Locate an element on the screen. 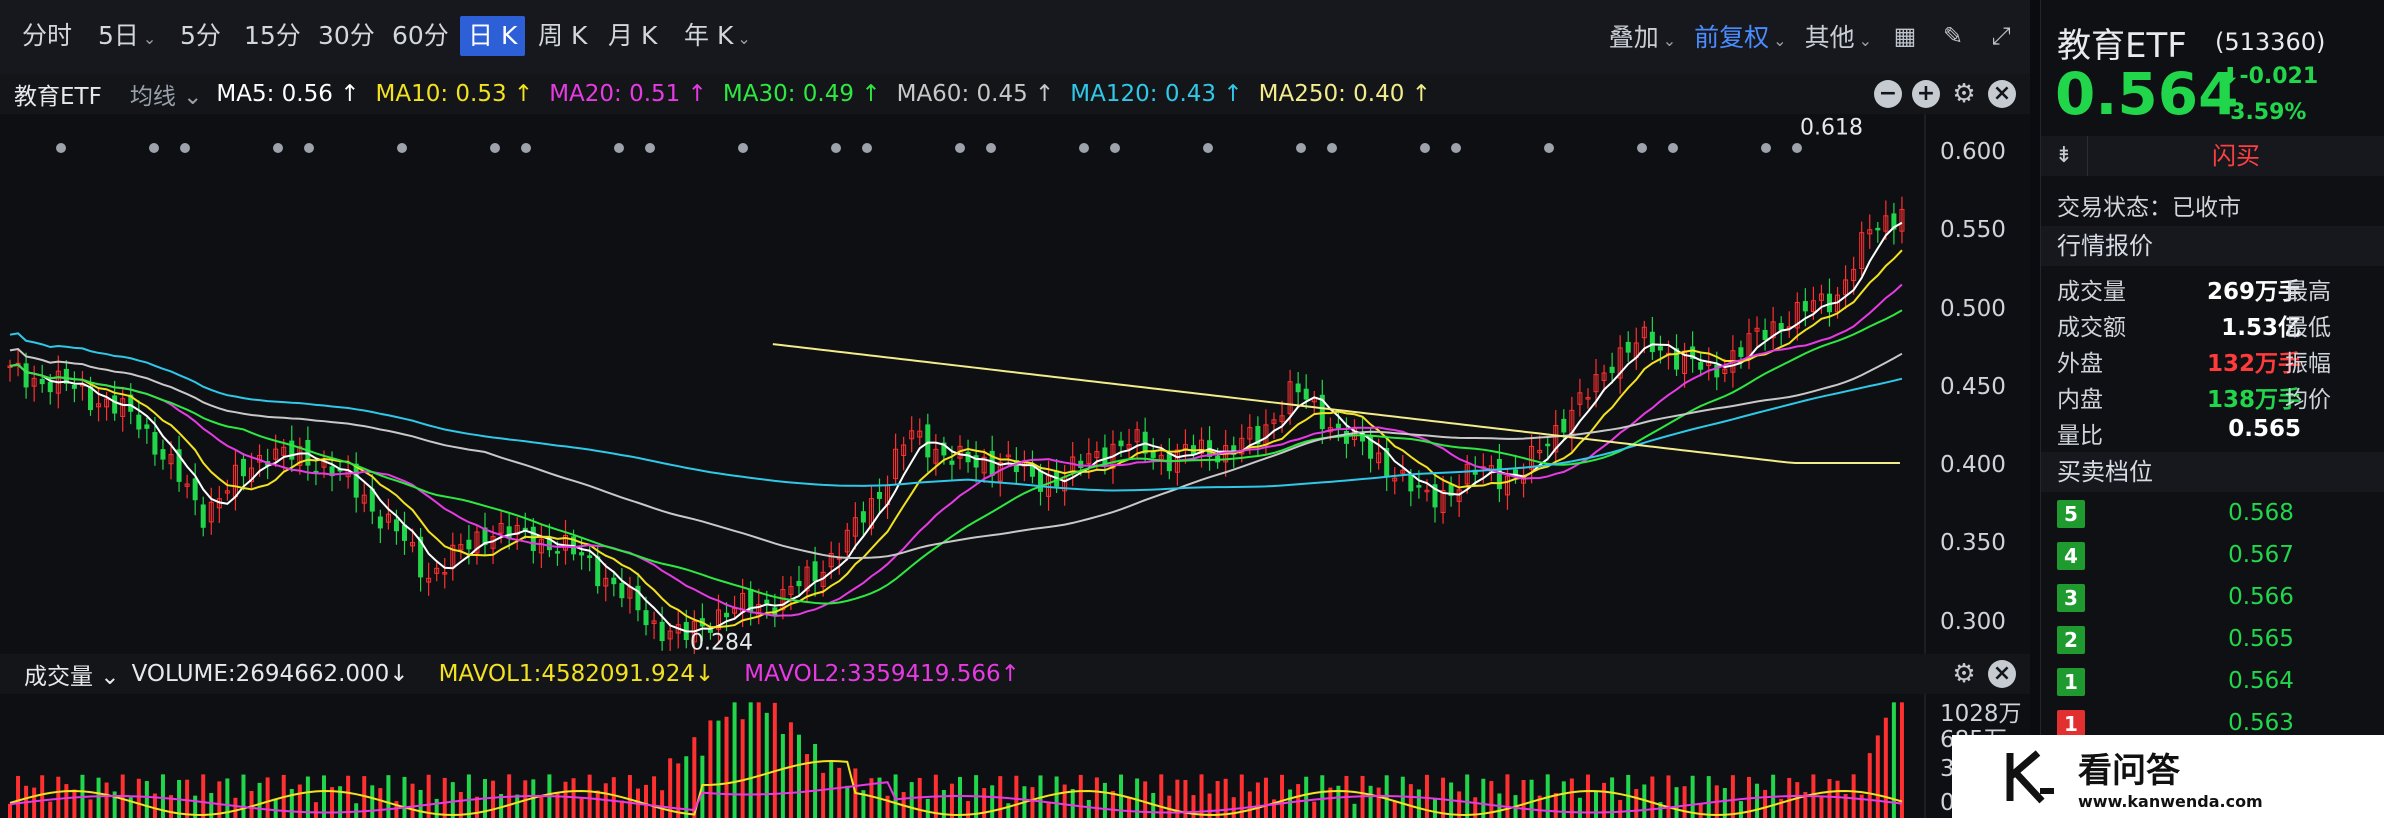 Image resolution: width=2384 pixels, height=818 pixels. other-menu: 其他 ⌄ is located at coordinates (1838, 36).